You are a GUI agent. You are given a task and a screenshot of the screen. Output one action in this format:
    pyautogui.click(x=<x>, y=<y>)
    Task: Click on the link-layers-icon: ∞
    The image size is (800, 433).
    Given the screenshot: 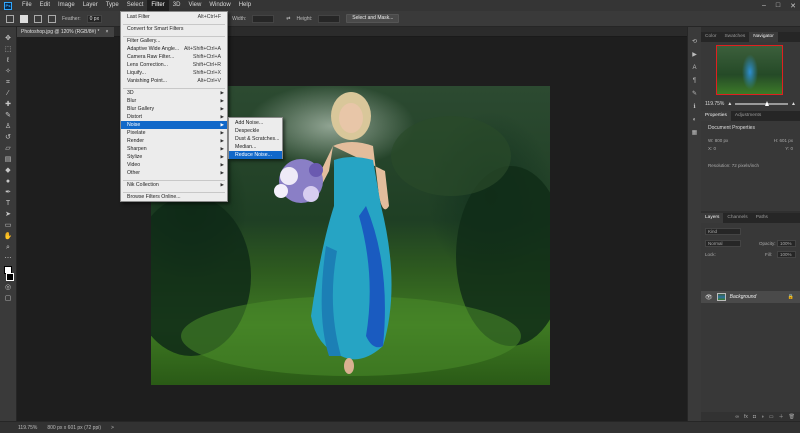 What is the action you would take?
    pyautogui.click(x=737, y=417)
    